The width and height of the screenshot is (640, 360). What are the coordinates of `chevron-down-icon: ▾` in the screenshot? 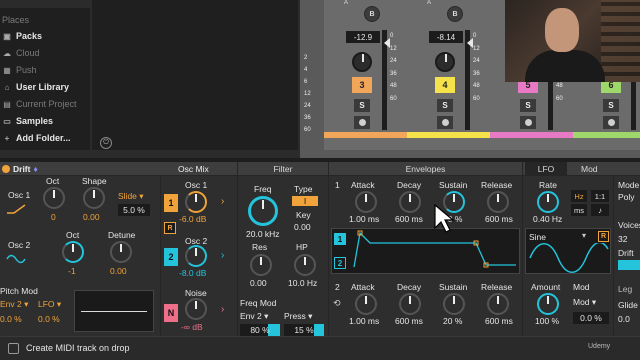 It's located at (584, 235).